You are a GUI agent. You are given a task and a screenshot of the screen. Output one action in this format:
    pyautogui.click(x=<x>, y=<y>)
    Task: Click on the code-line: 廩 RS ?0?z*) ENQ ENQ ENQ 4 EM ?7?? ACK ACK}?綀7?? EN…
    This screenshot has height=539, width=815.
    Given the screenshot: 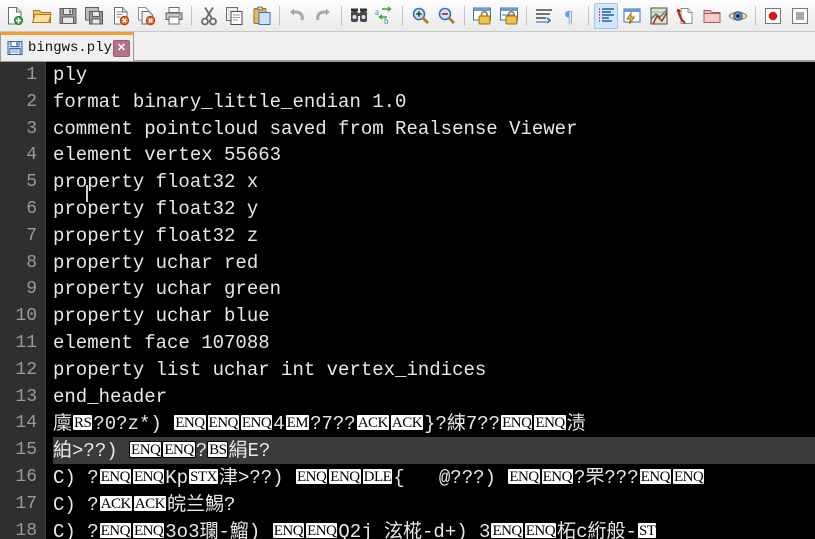 What is the action you would take?
    pyautogui.click(x=434, y=423)
    